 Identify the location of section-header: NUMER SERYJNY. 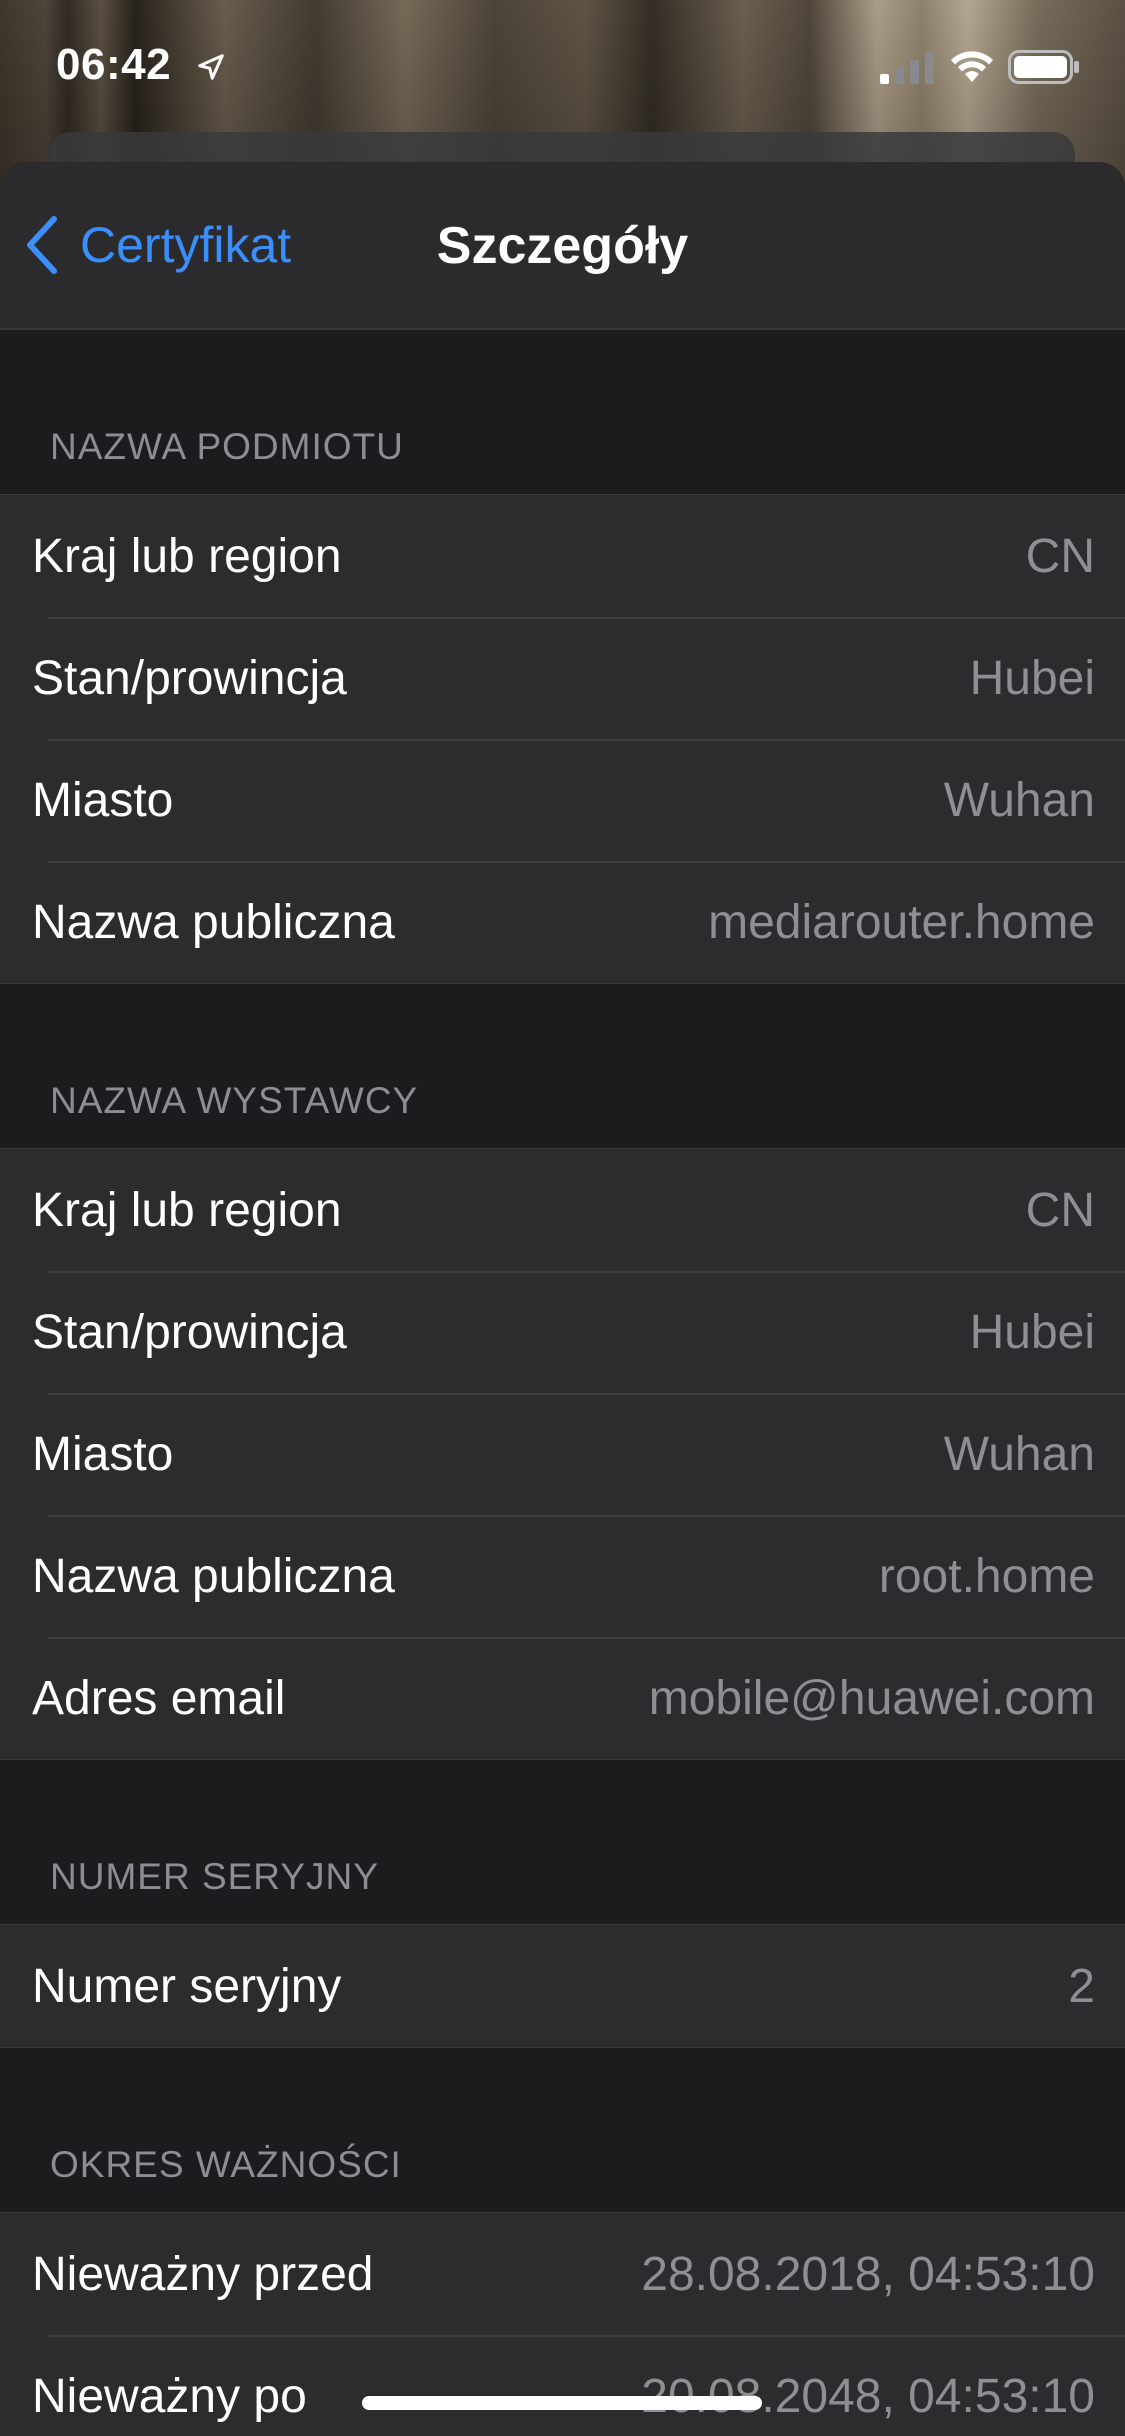
(562, 1842).